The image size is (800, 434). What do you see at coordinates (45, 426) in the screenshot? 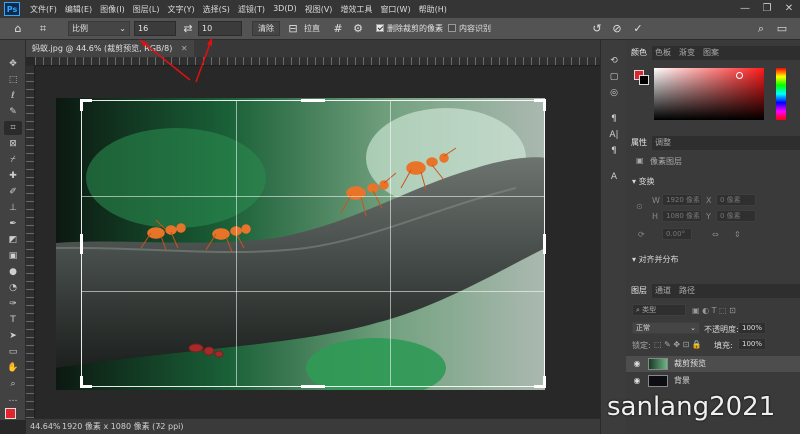
I see `zoom-level: 44.64%` at bounding box center [45, 426].